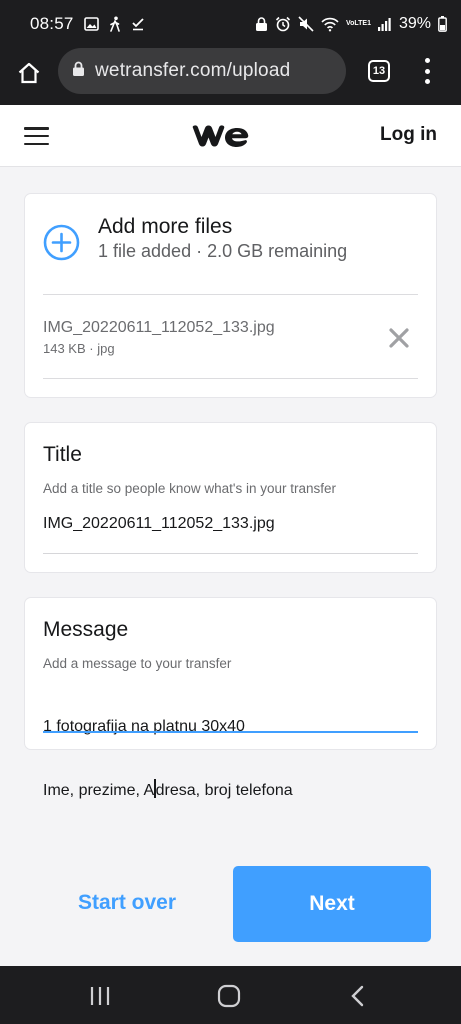  Describe the element at coordinates (144, 726) in the screenshot. I see `message-line-1: 1 fotografija na platnu 30x40` at that location.